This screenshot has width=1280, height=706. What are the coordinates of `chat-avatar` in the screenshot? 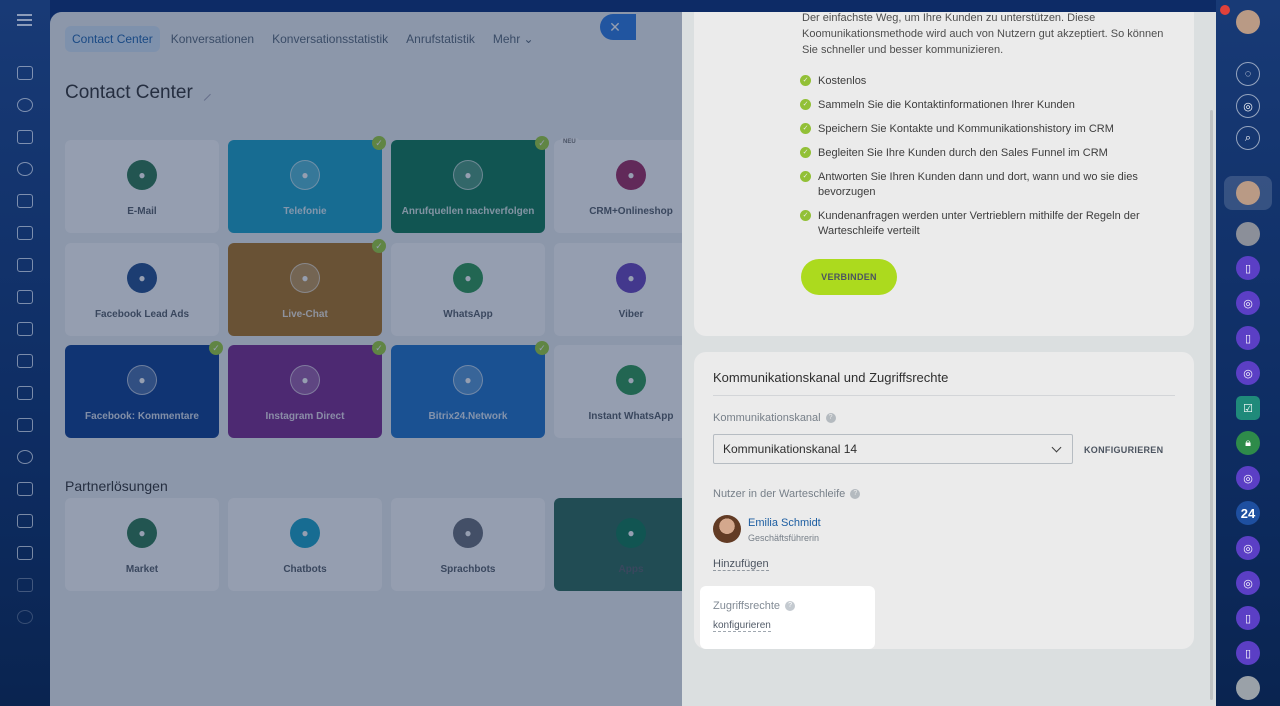 It's located at (1248, 193).